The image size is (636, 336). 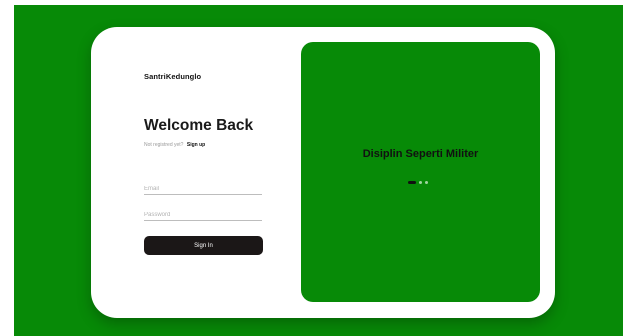 I want to click on page-title: Welcome Back, so click(x=199, y=125).